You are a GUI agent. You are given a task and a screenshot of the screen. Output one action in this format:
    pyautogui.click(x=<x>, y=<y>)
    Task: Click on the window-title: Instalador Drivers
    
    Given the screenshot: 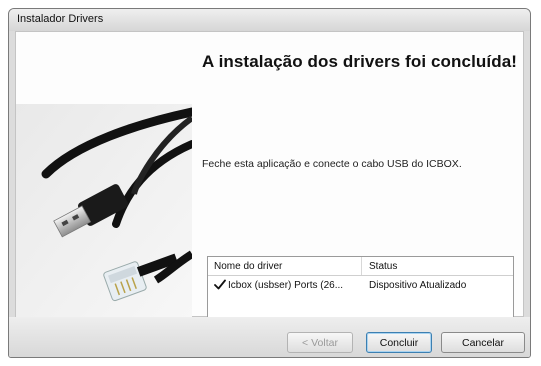 What is the action you would take?
    pyautogui.click(x=60, y=19)
    